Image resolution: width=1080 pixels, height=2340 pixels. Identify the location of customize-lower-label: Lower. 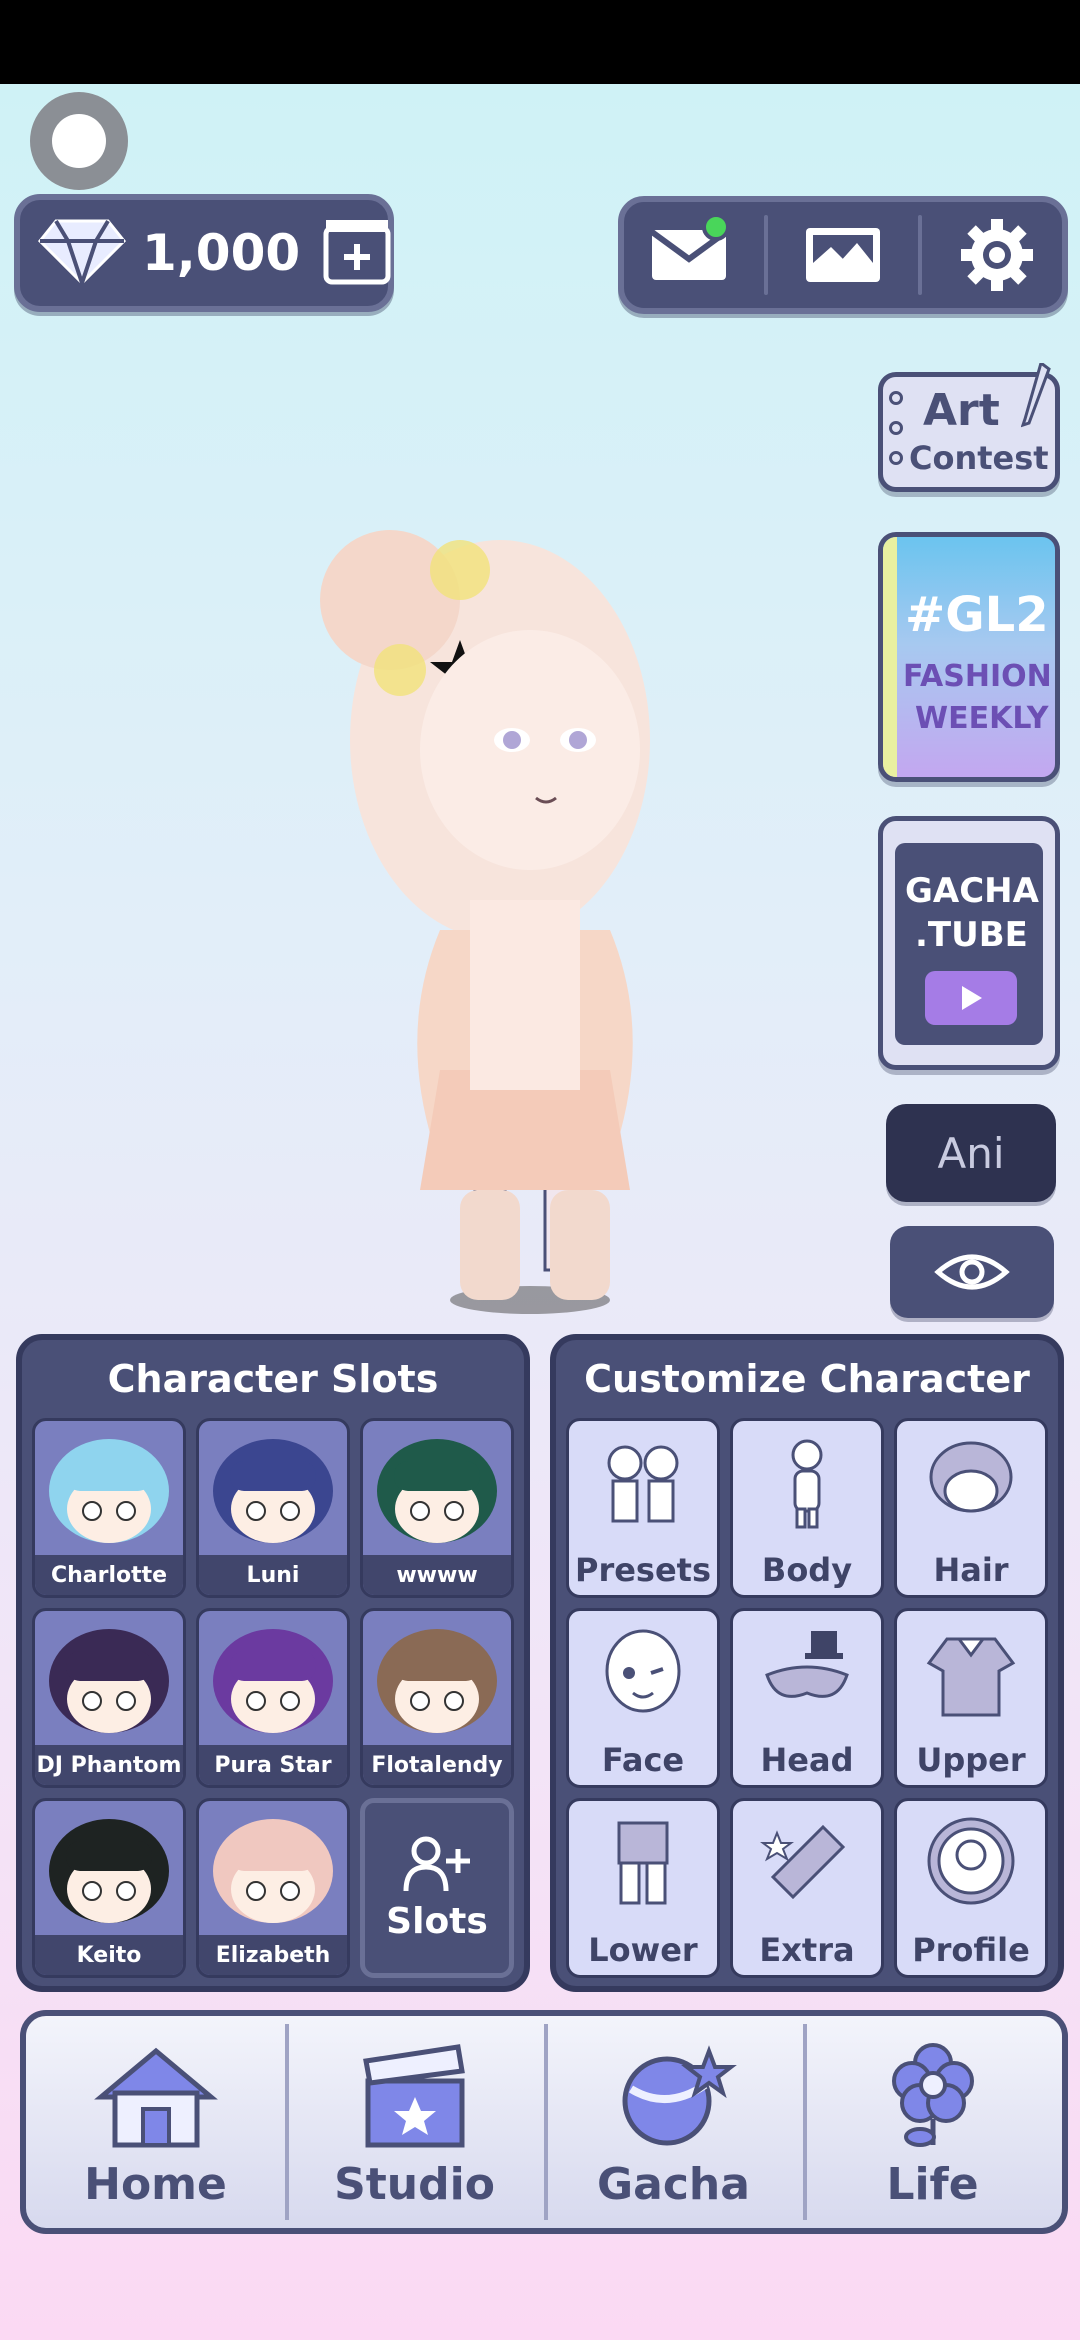
(643, 1950).